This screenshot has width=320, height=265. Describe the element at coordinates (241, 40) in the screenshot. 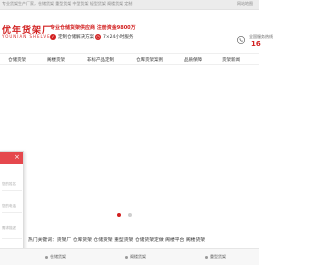

I see `phone-icon` at that location.